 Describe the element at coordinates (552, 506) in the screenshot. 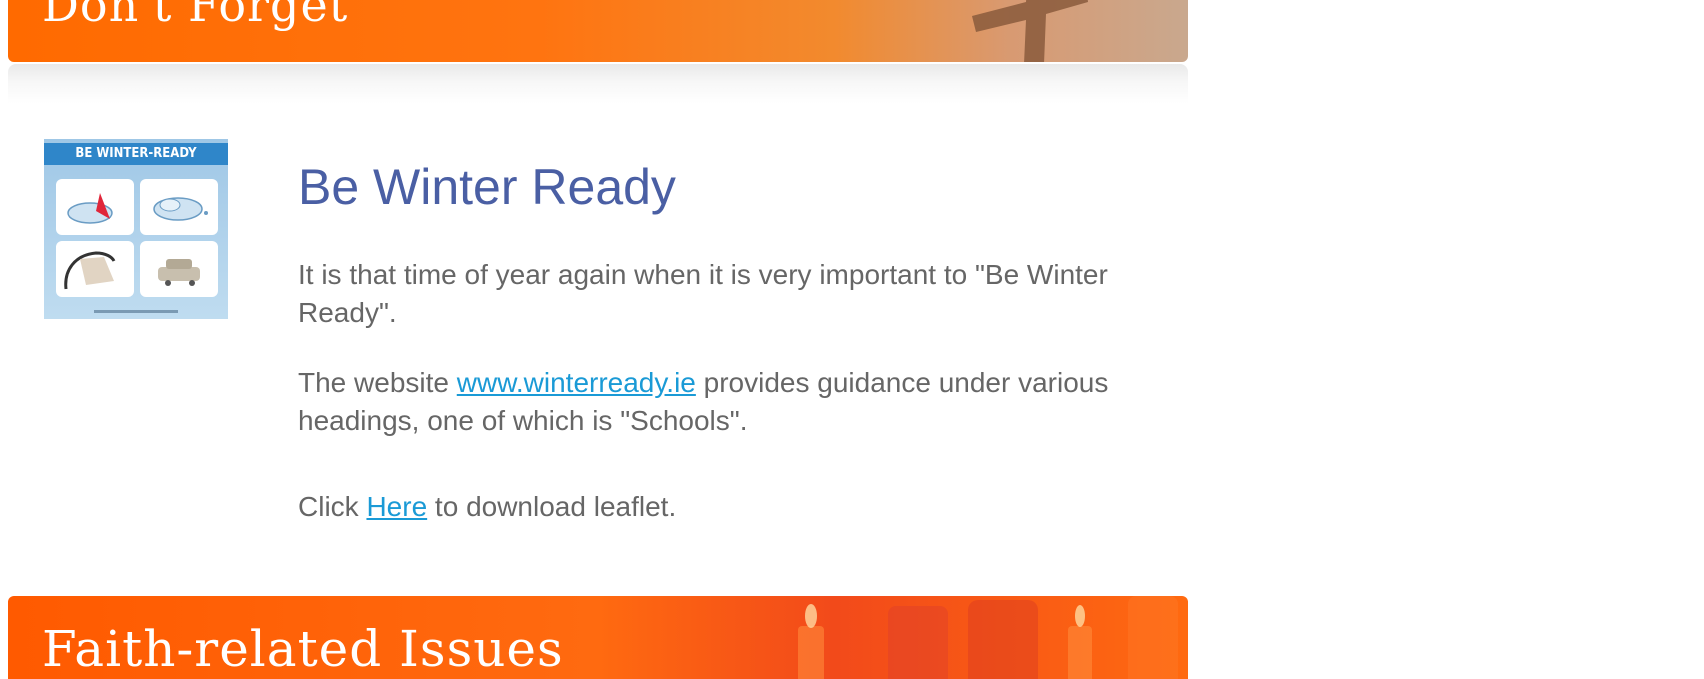

I see `text-segment: to download leaflet.` at that location.